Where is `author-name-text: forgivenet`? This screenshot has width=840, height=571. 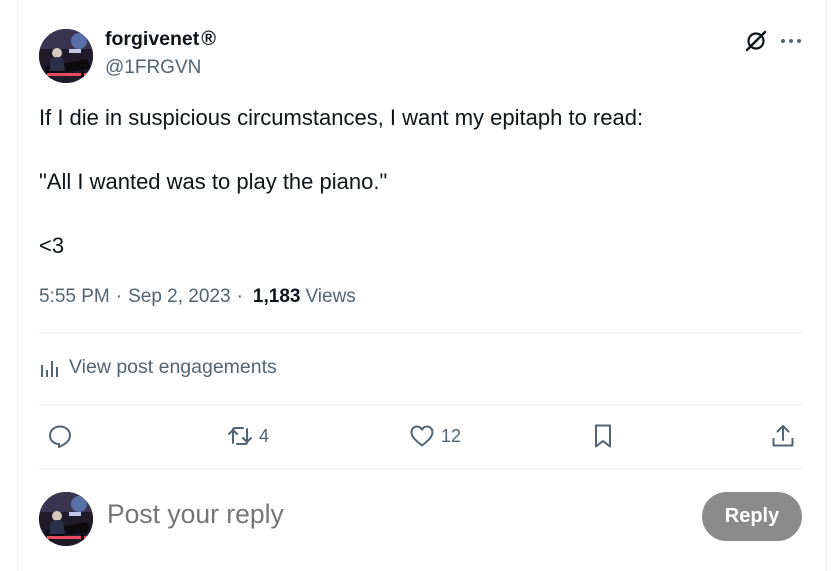
author-name-text: forgivenet is located at coordinates (152, 39).